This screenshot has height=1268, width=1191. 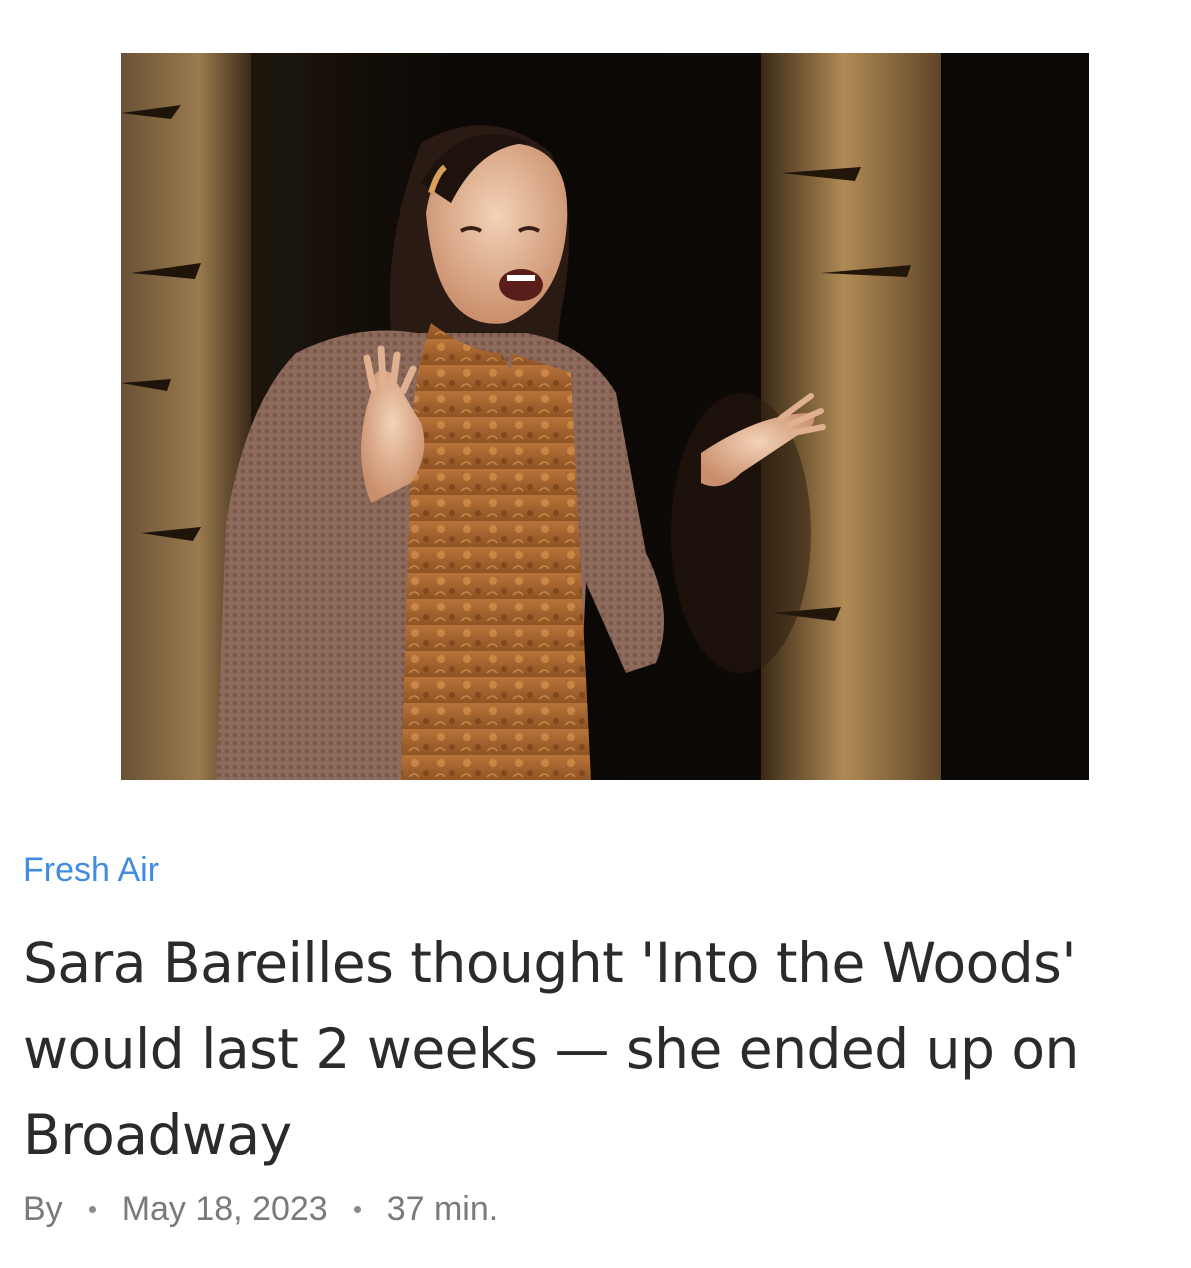 I want to click on story-date: May 18, 2023, so click(x=224, y=1208).